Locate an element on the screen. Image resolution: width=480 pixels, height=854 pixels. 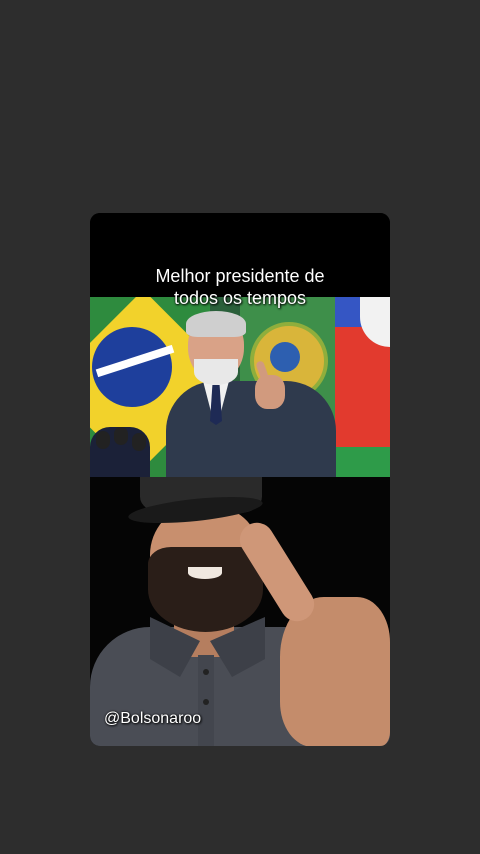
emblem-center is located at coordinates (285, 357).